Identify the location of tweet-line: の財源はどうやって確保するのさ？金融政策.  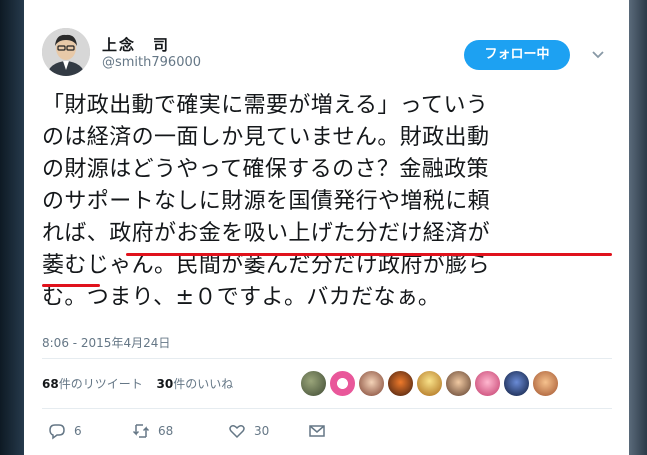
(265, 169).